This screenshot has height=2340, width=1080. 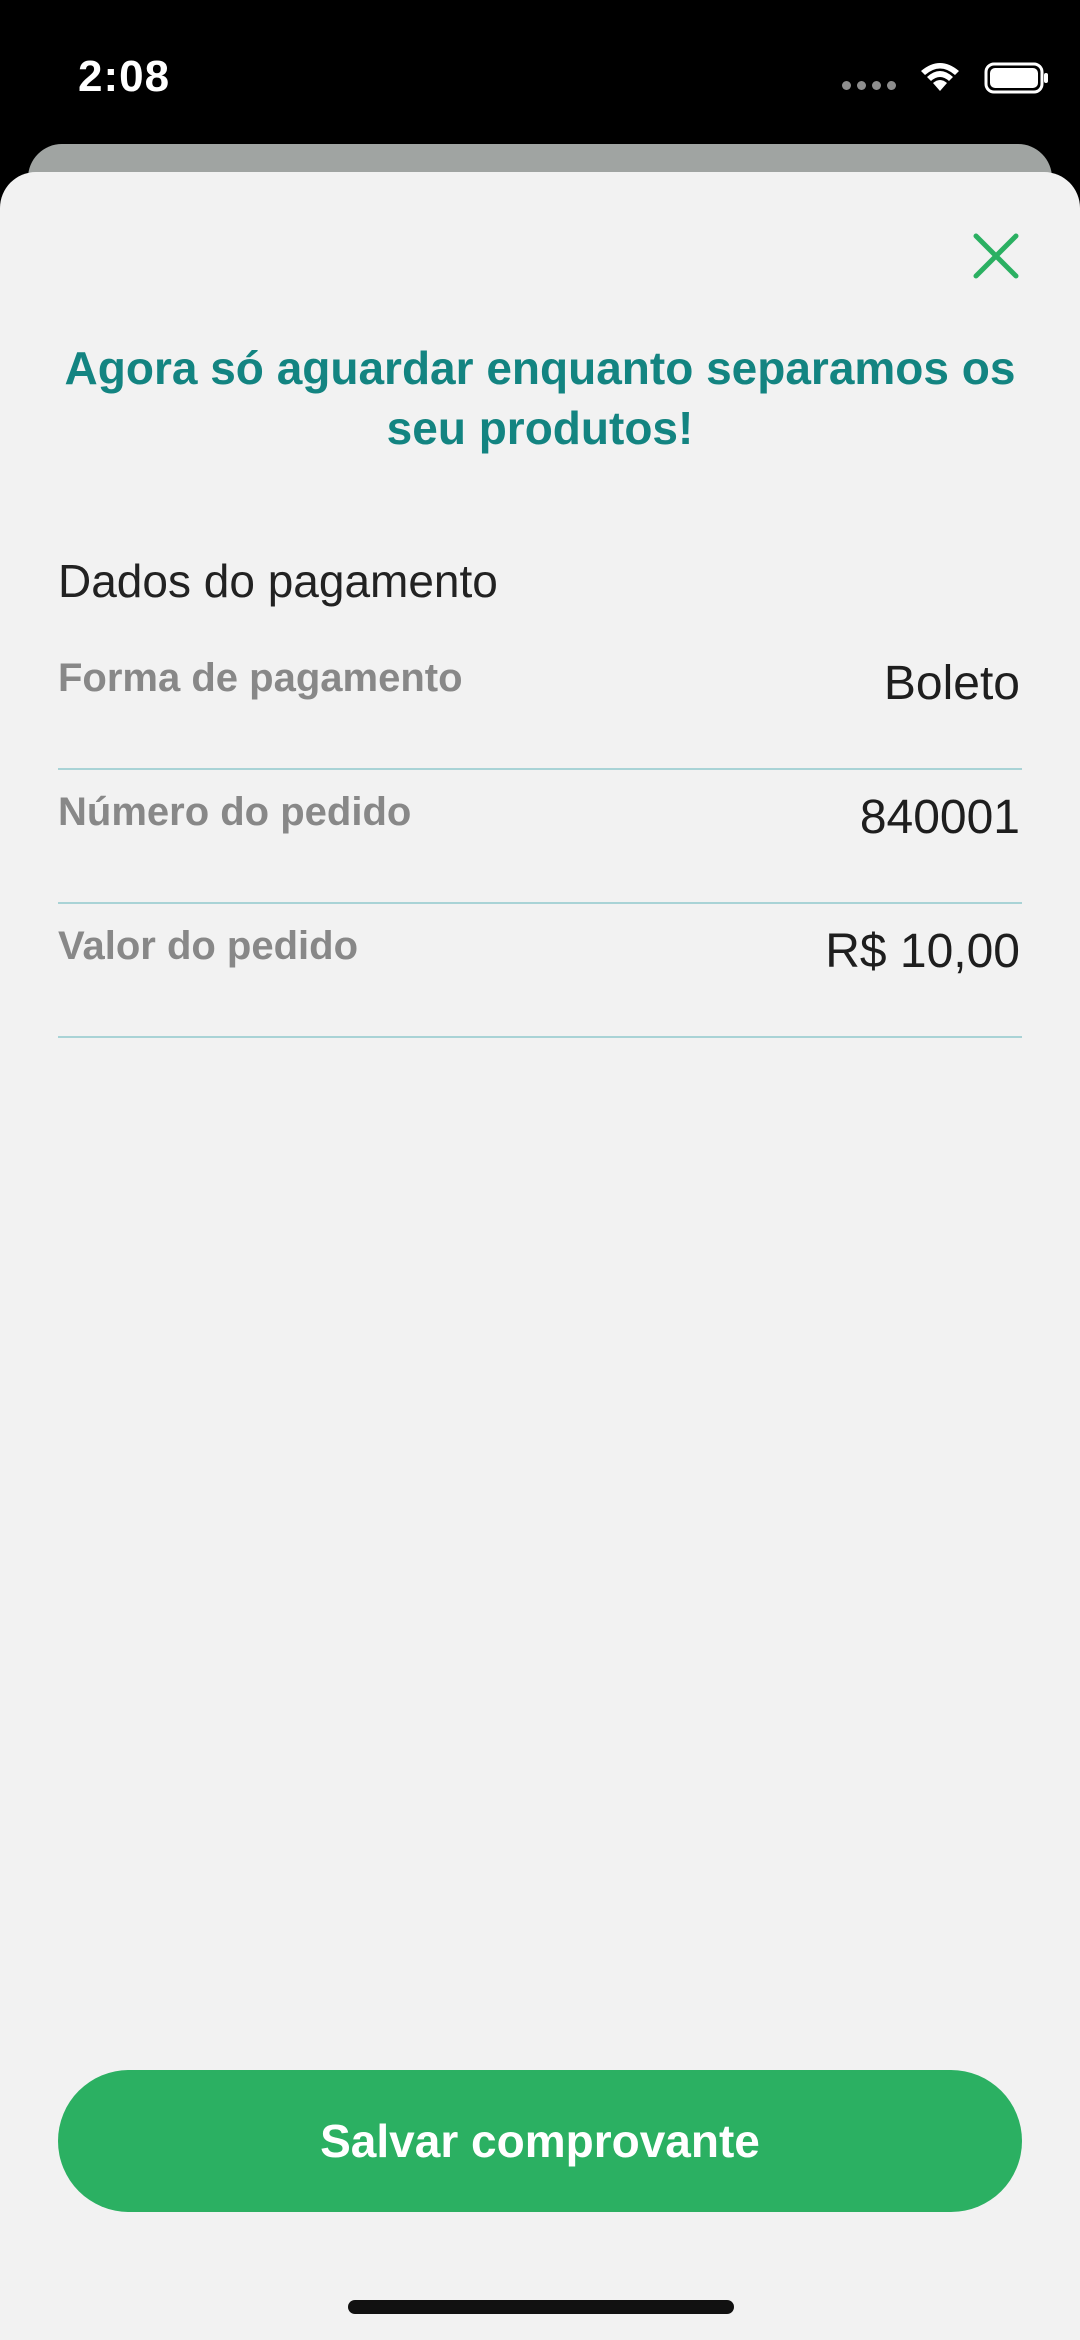 I want to click on order-number-row: Número do pedido 840001, so click(x=540, y=837).